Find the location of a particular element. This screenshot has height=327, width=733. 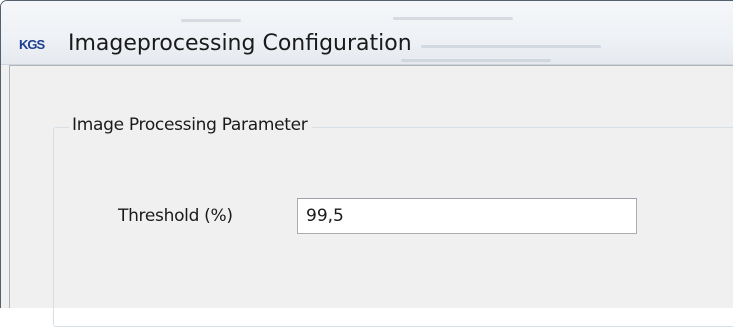

threshold-label: Threshold (%) is located at coordinates (175, 216).